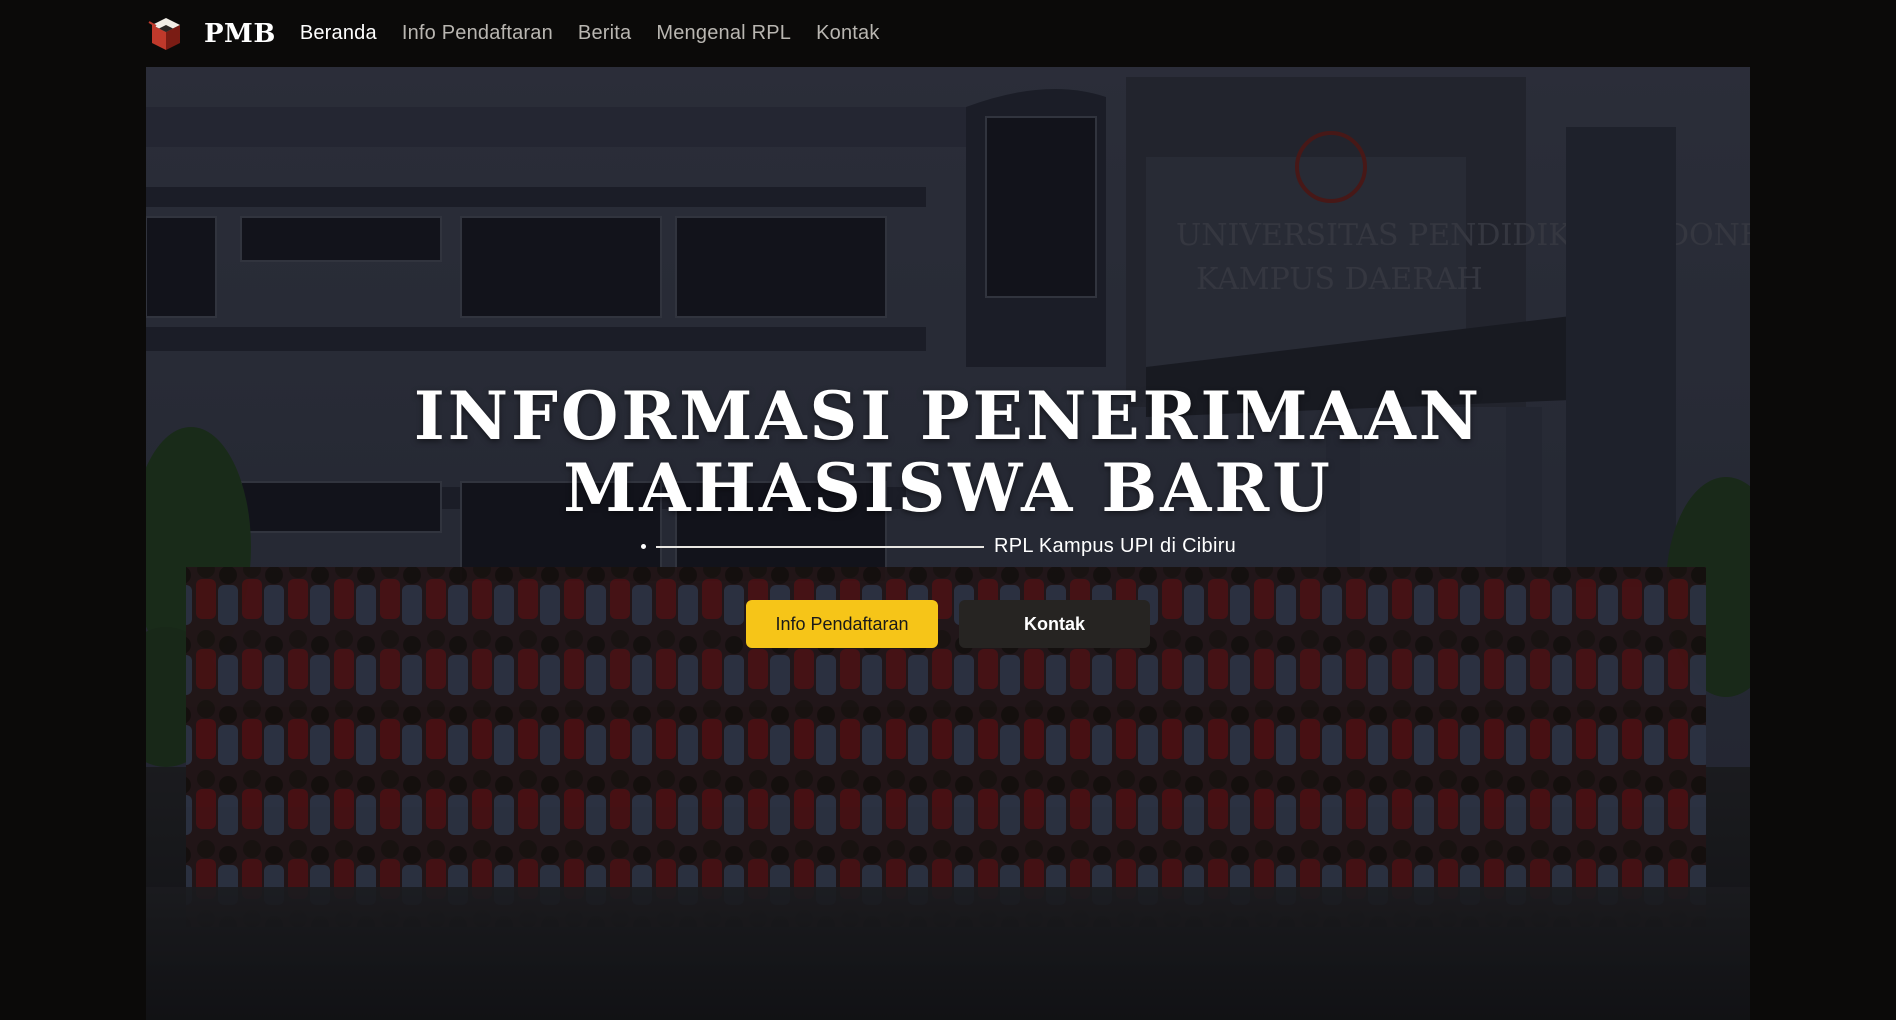 The height and width of the screenshot is (1020, 1896). What do you see at coordinates (240, 33) in the screenshot?
I see `brand-name: PMB` at bounding box center [240, 33].